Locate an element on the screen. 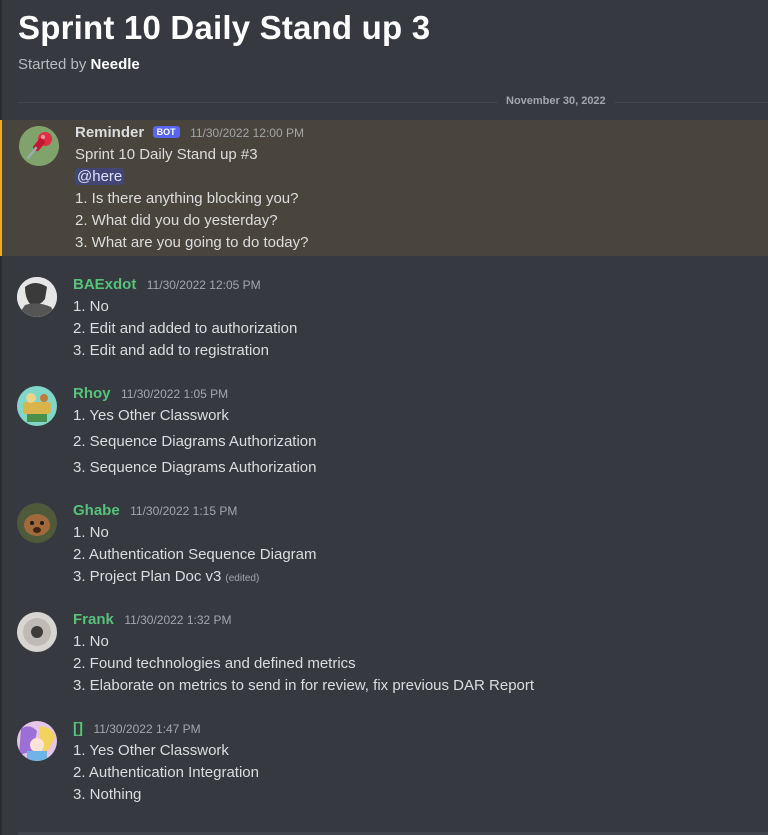 The image size is (768, 835). timestamp: 11/30/2022 1:05 PM is located at coordinates (174, 394).